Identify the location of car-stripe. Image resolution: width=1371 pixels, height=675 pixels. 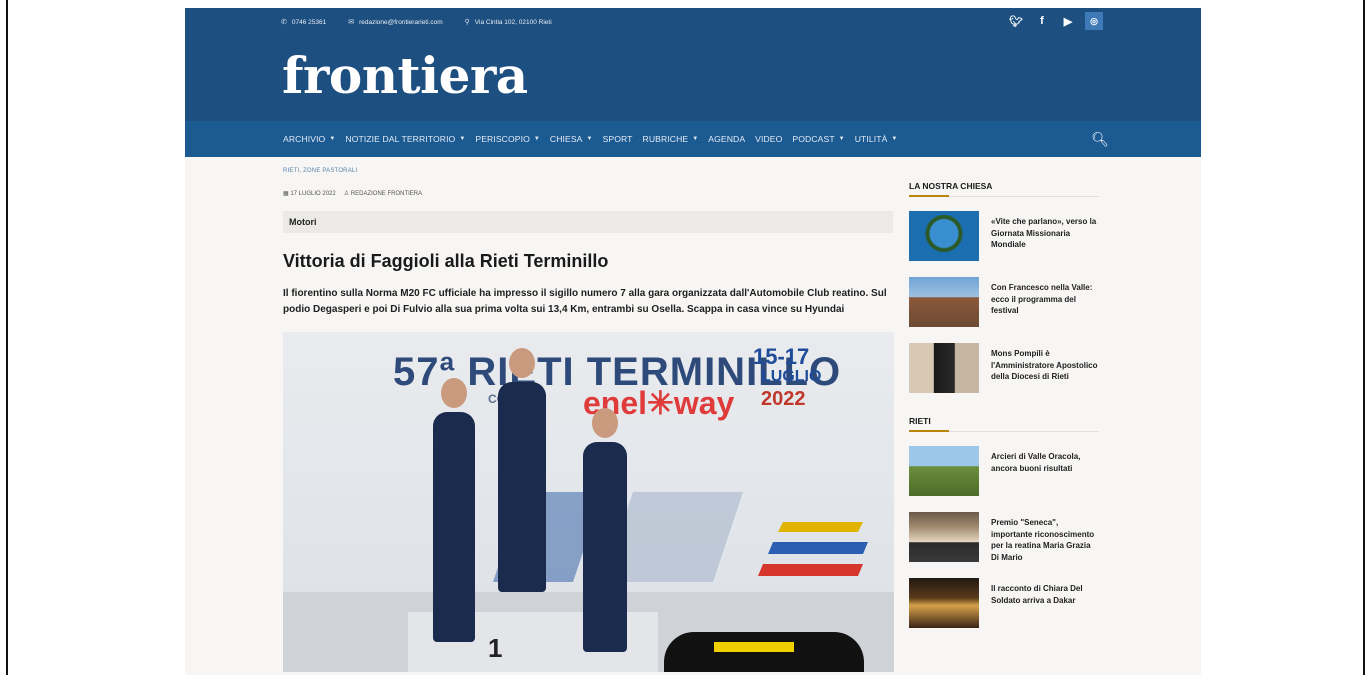
(754, 647).